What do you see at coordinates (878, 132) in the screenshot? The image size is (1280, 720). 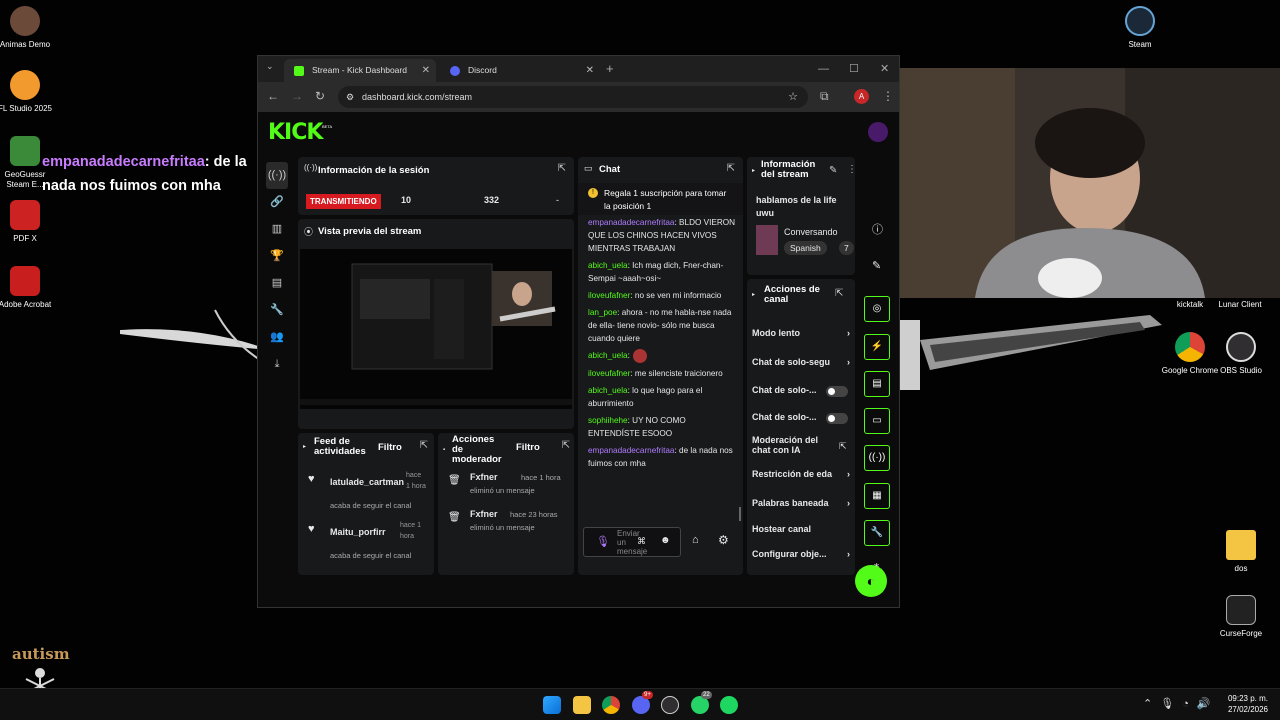 I see `user-avatar` at bounding box center [878, 132].